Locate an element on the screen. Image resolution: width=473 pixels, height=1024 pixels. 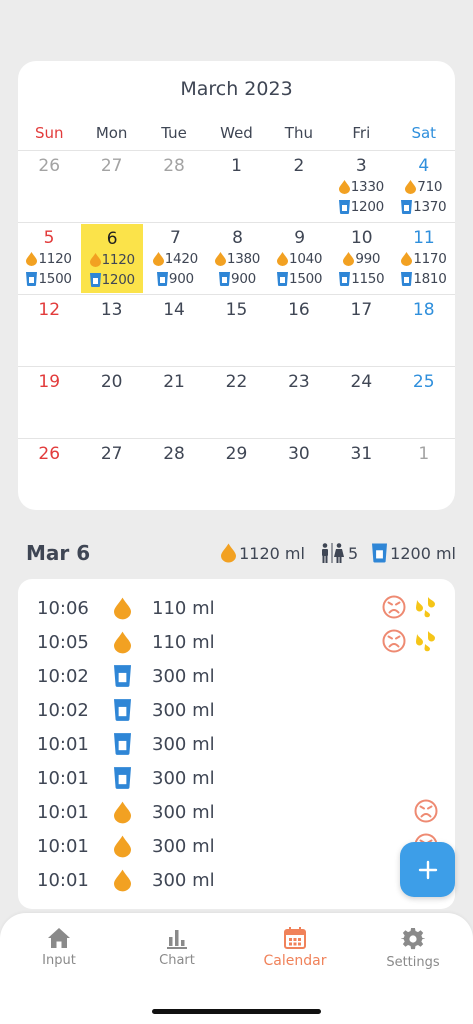
calendar-day-selected: 6 1120 1200 is located at coordinates (112, 258).